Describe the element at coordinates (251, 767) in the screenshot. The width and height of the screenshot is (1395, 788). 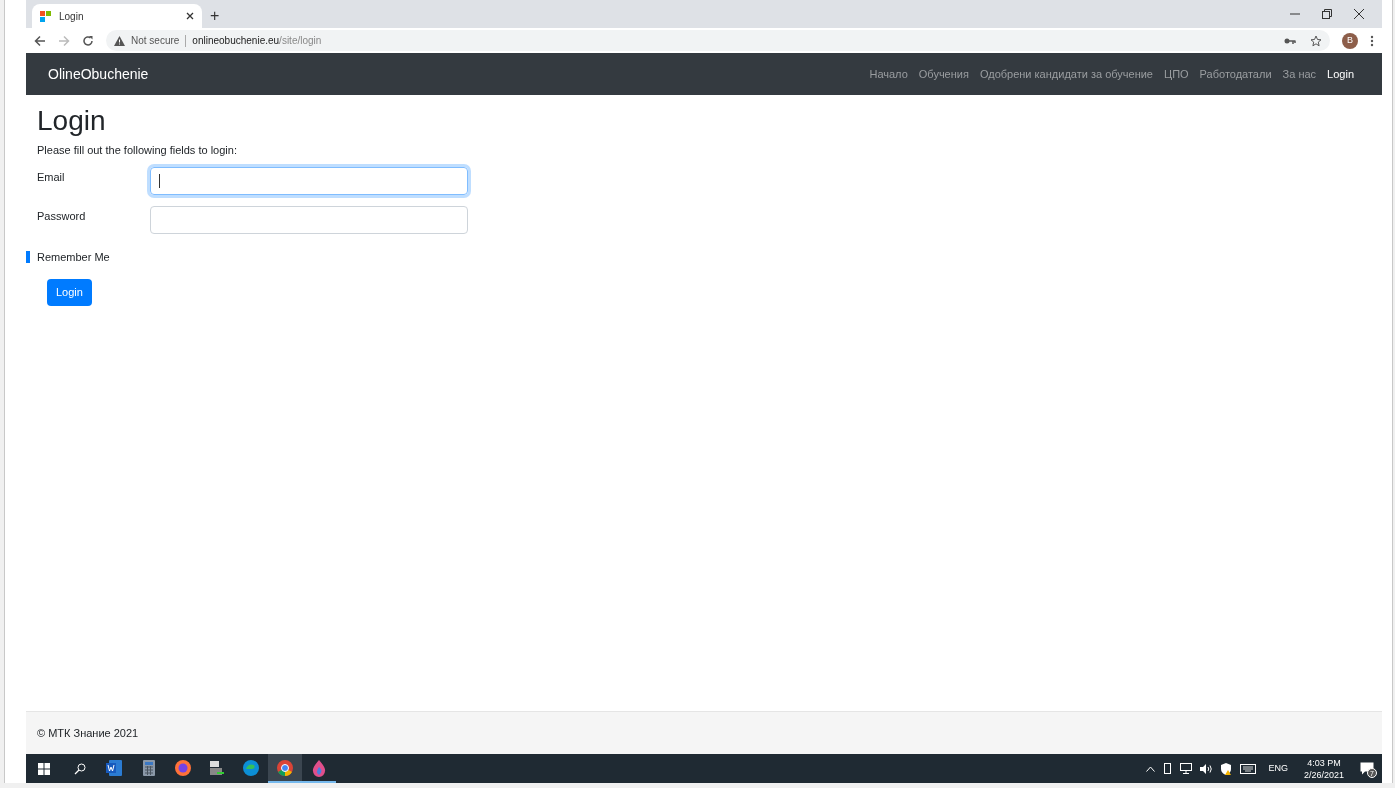
I see `wave-browser-icon` at that location.